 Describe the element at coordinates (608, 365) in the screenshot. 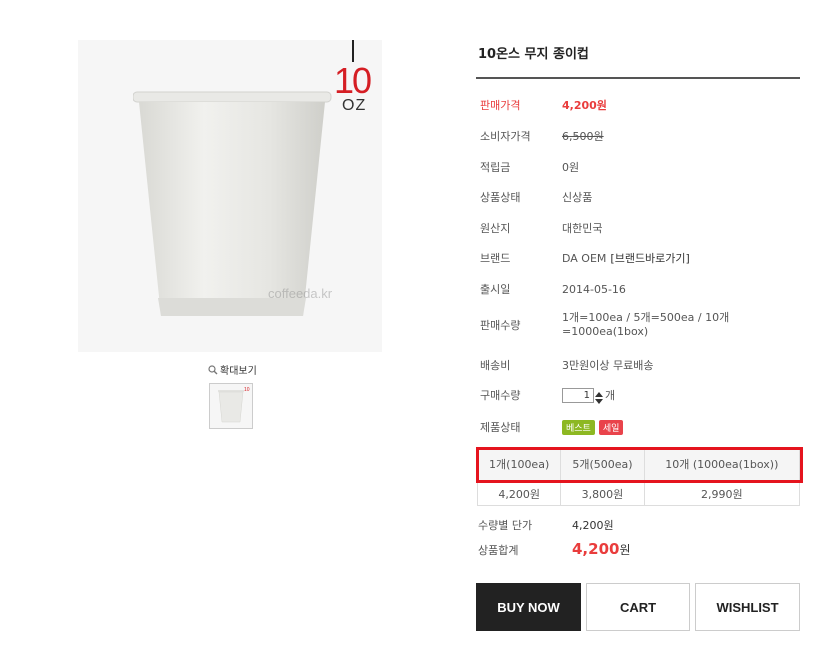

I see `shipping-value: 3만원이상 무료배송` at that location.